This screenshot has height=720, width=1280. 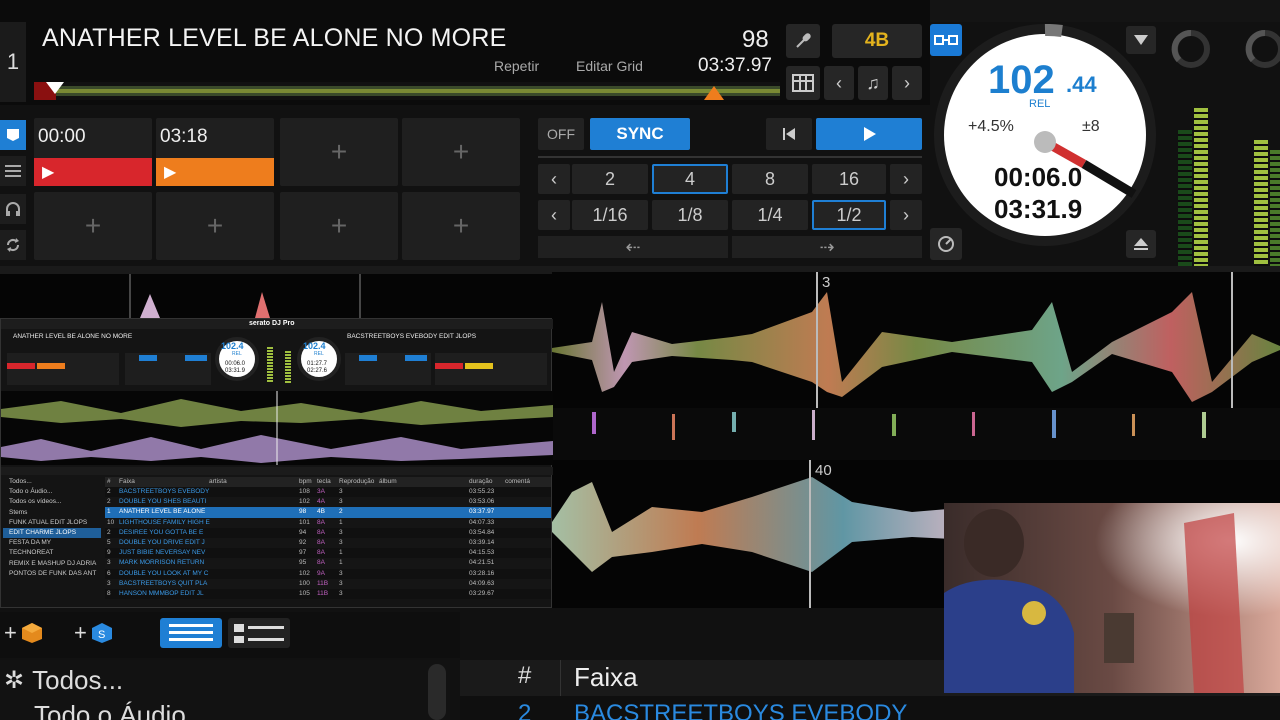 I want to click on cue-pad-8: +, so click(x=461, y=226).